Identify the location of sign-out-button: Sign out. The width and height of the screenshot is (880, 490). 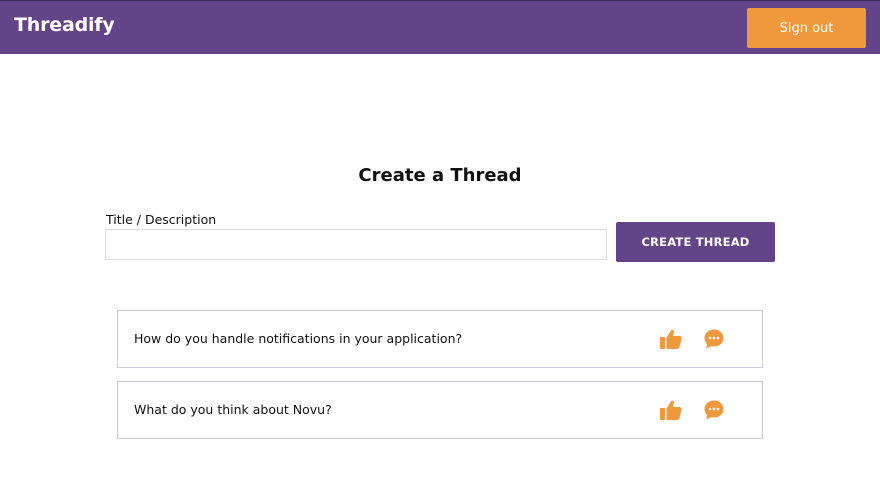
(806, 28).